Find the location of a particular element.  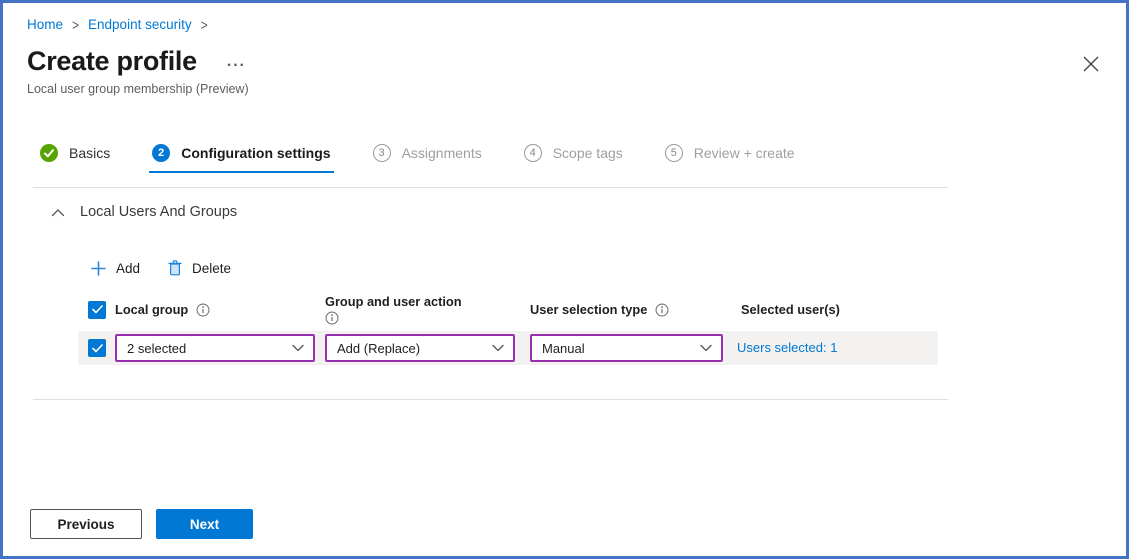

wizard-footer: Previous Next is located at coordinates (141, 524).